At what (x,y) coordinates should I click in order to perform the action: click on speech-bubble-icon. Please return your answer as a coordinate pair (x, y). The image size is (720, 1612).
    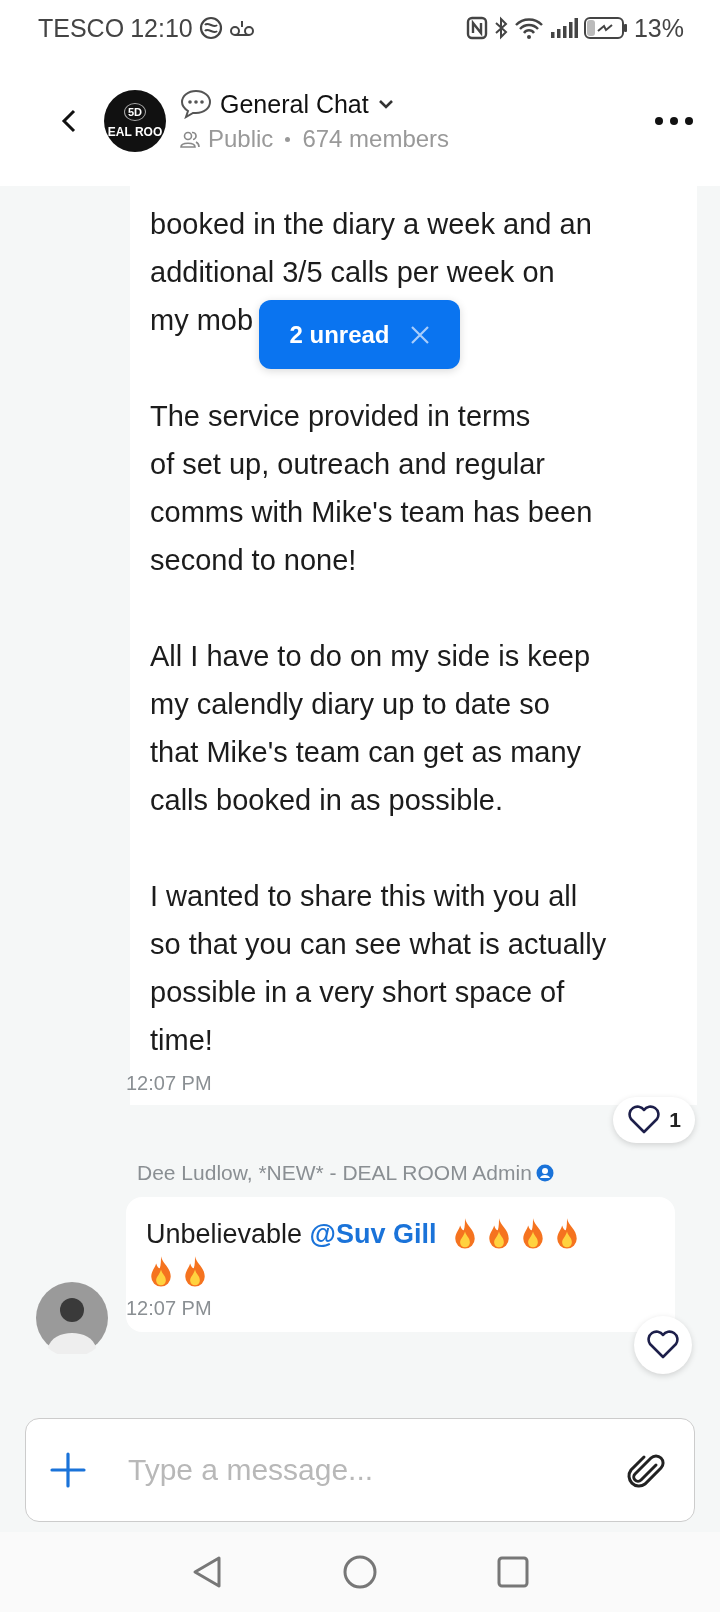
    Looking at the image, I should click on (196, 104).